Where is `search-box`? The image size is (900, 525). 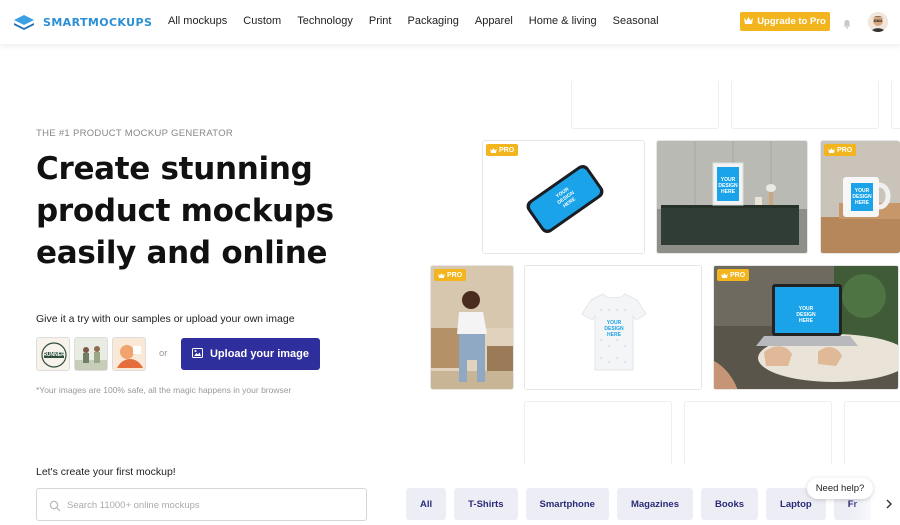 search-box is located at coordinates (201, 504).